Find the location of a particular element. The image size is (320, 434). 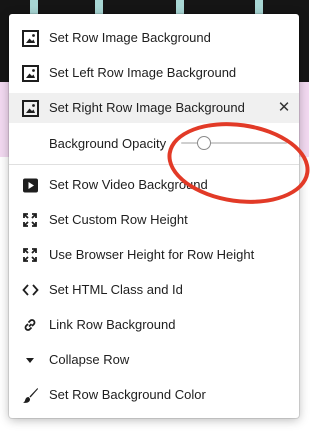

background-opacity-label: Background Opacity is located at coordinates (108, 143).